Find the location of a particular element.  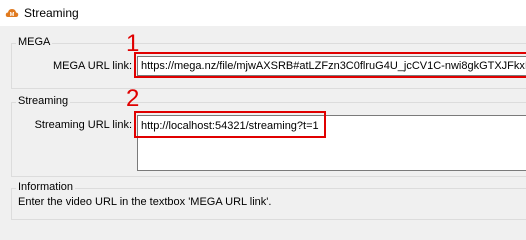

title-bar: M Streaming is located at coordinates (263, 13).